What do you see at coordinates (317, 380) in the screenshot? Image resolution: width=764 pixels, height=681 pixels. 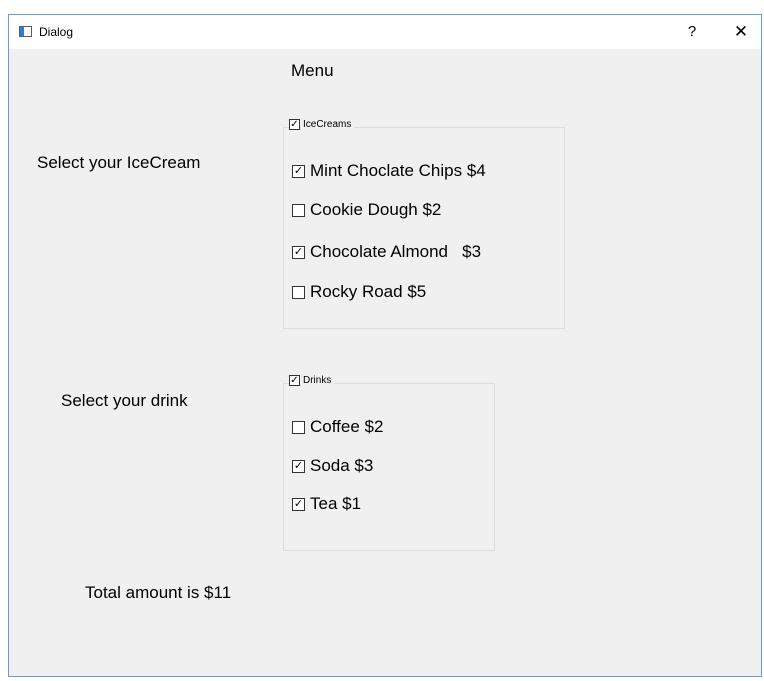 I see `drinks-group-label: Drinks` at bounding box center [317, 380].